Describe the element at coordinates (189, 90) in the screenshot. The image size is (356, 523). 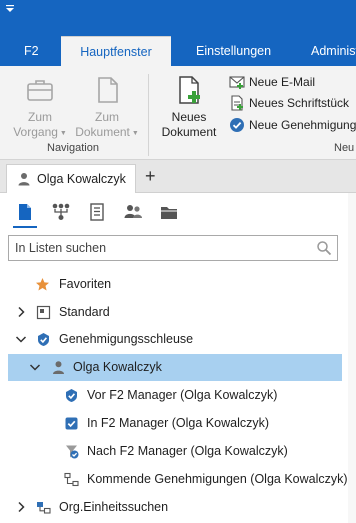
I see `new-document-icon` at that location.